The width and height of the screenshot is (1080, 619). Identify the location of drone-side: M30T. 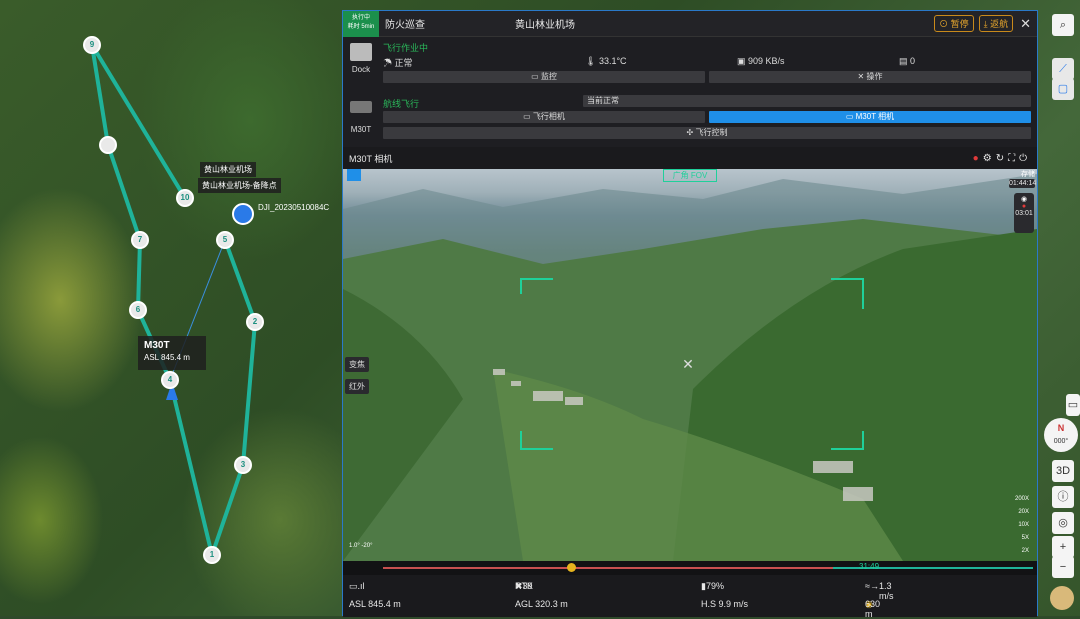
(361, 117).